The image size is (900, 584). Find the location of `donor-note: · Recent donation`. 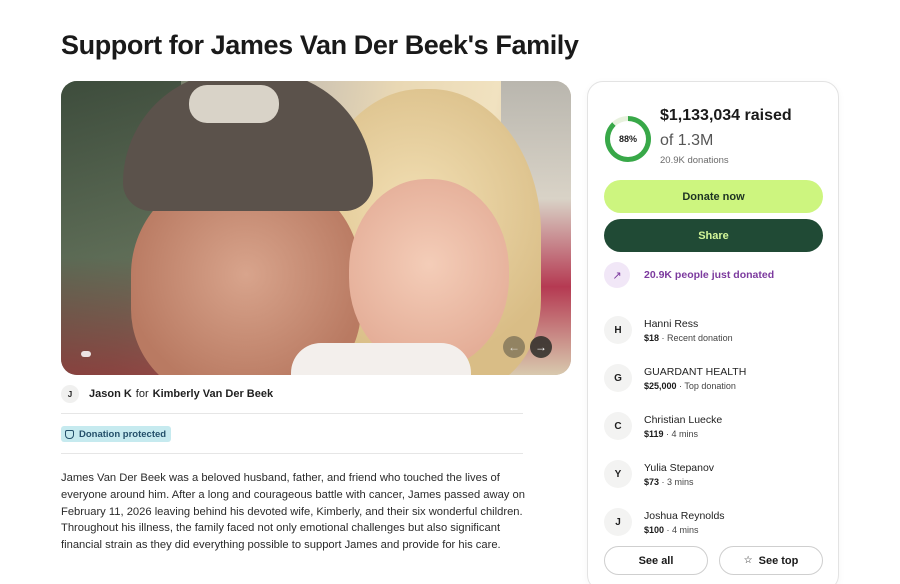

donor-note: · Recent donation is located at coordinates (696, 337).